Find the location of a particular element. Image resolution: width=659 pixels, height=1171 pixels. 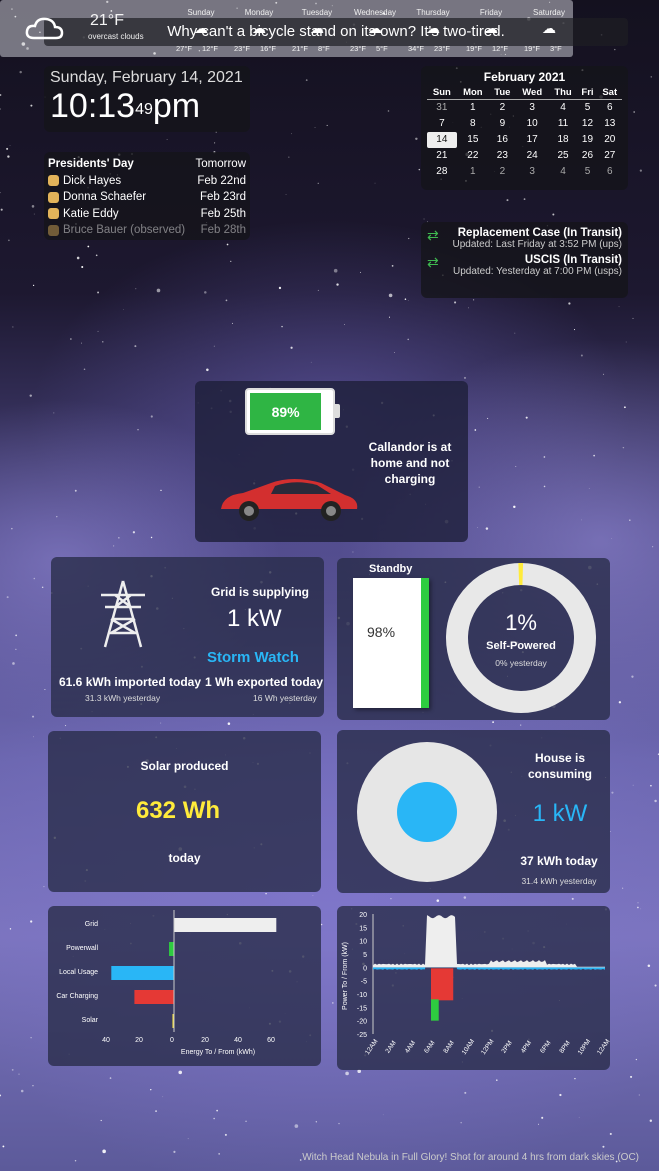

grid-exported: 1 Wh exported today is located at coordinates (264, 682).